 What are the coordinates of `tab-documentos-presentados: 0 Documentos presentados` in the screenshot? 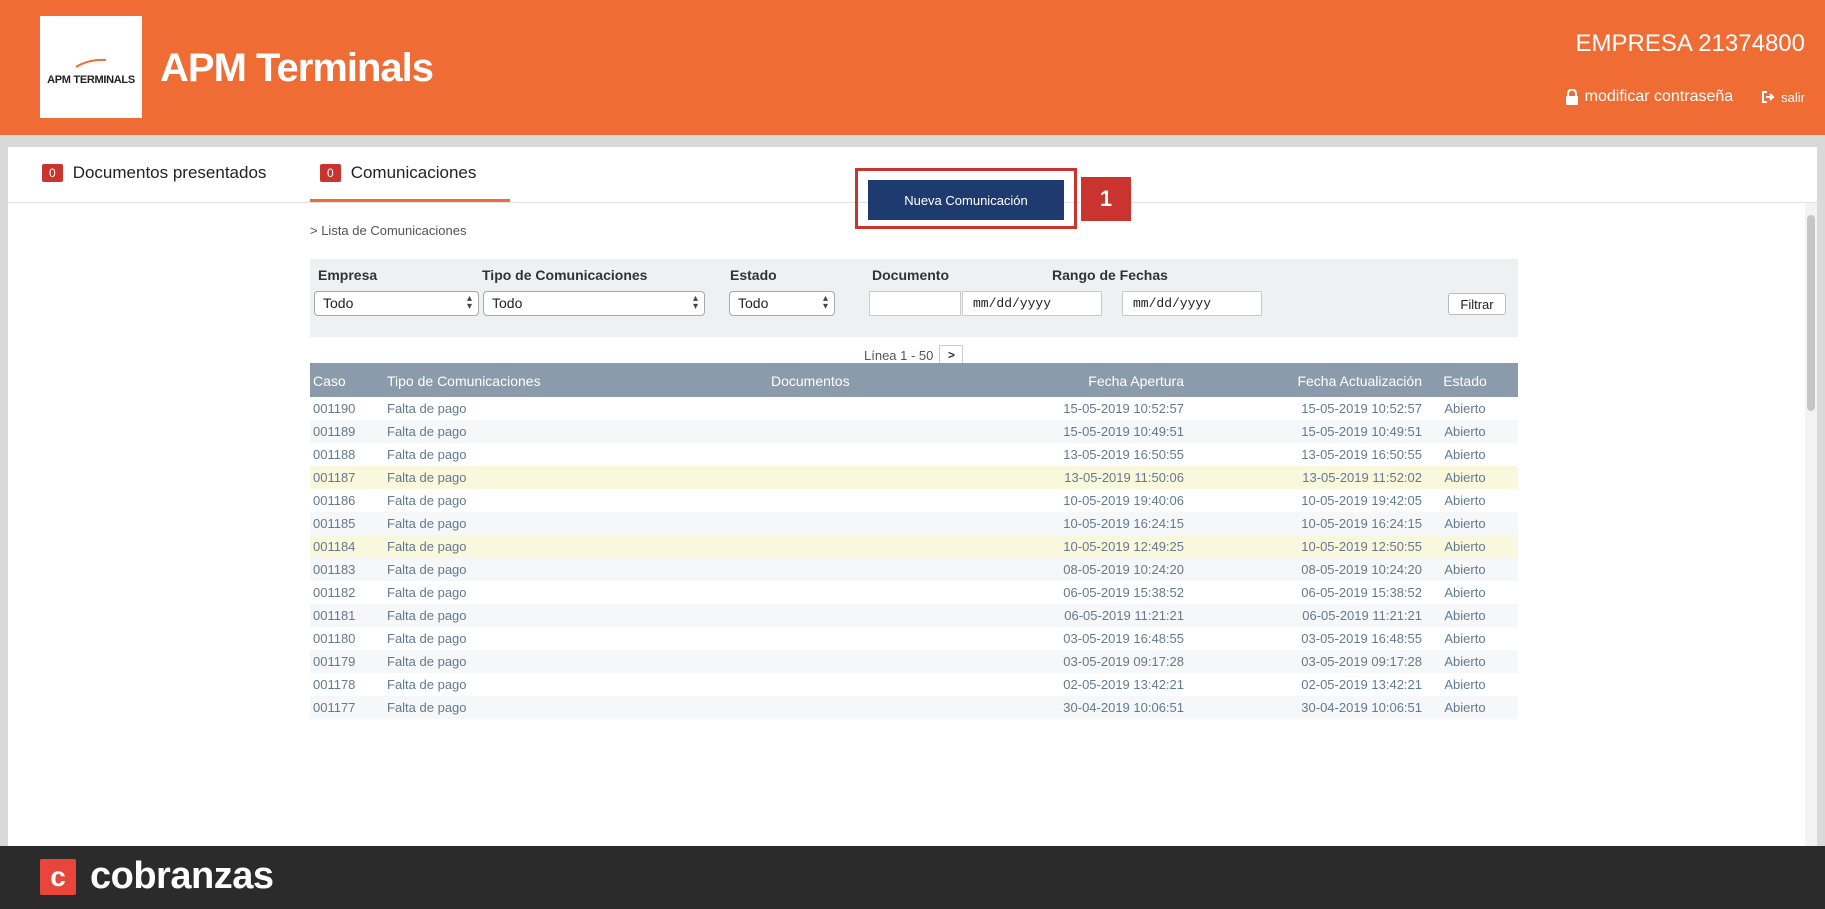 It's located at (154, 173).